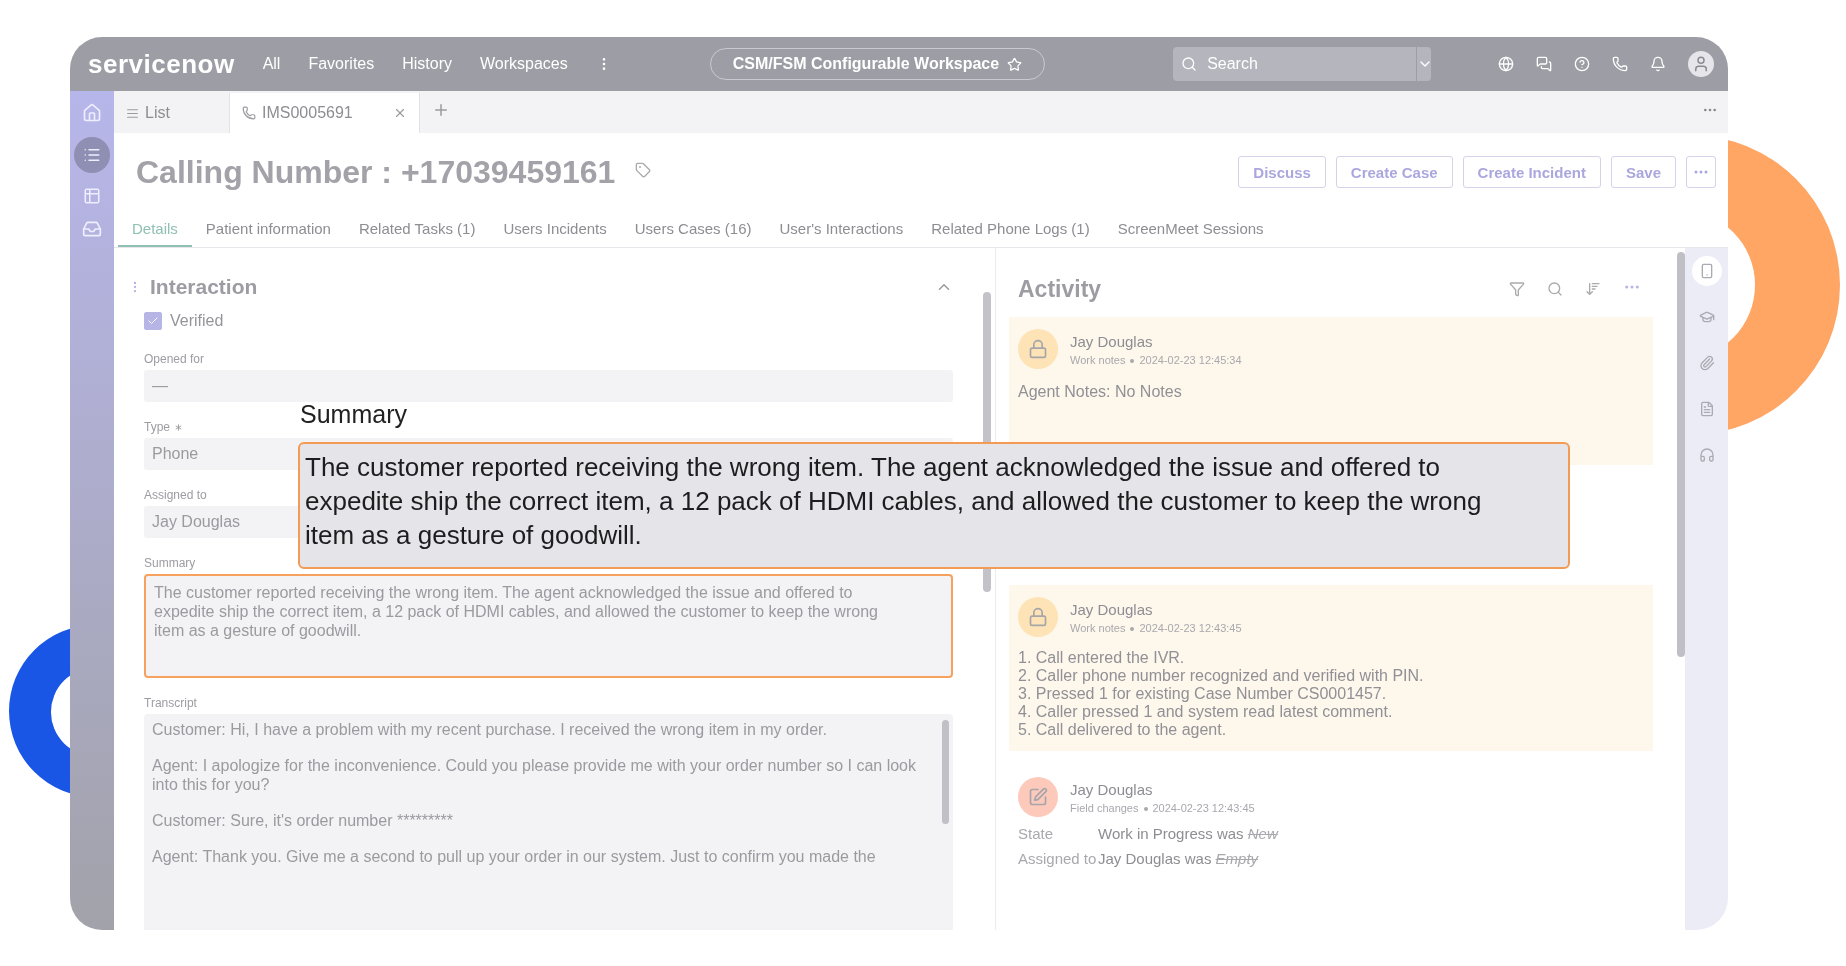 This screenshot has width=1846, height=966. I want to click on panel-title: Activity, so click(1060, 289).